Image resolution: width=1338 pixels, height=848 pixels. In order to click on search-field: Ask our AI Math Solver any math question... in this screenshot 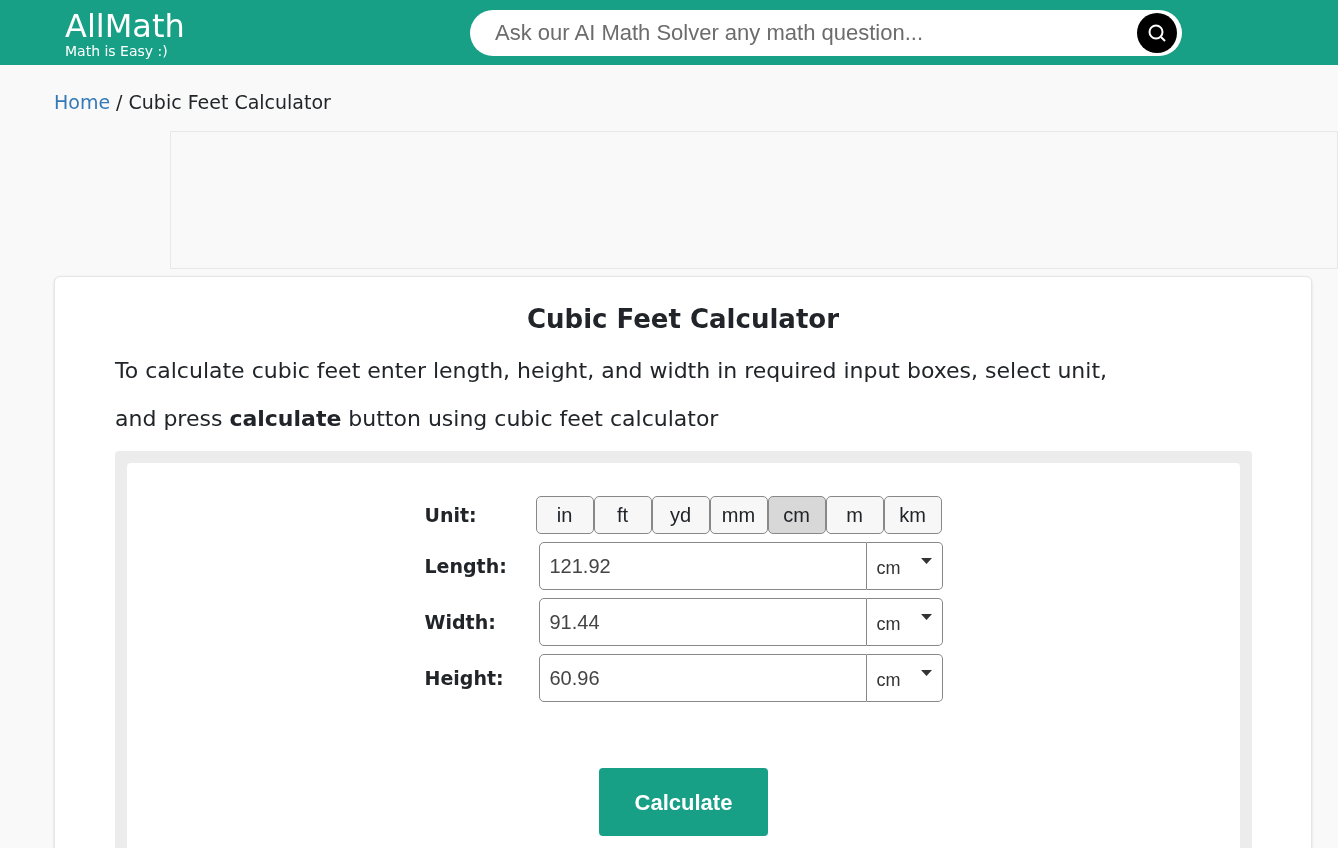, I will do `click(826, 32)`.